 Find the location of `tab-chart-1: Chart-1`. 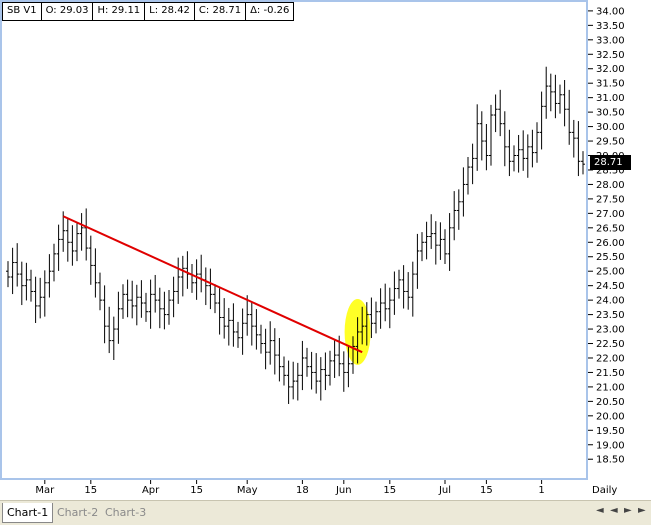

tab-chart-1: Chart-1 is located at coordinates (28, 513).